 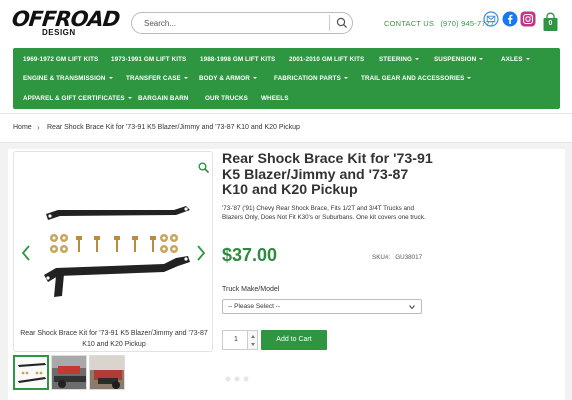 I want to click on add-to-cart-button: Add to Cart, so click(x=294, y=340).